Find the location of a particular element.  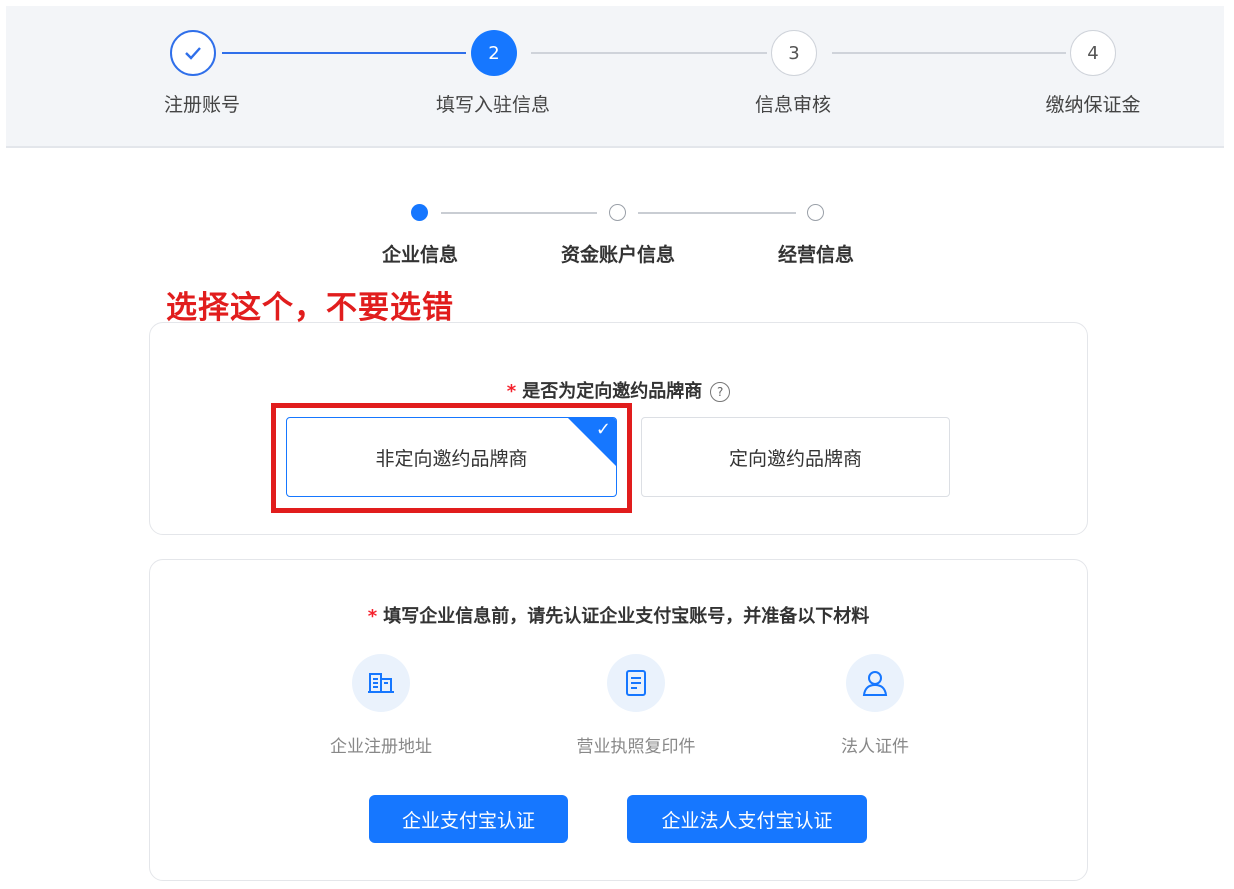

material-item-legal-id: 法人证件 is located at coordinates (875, 705).